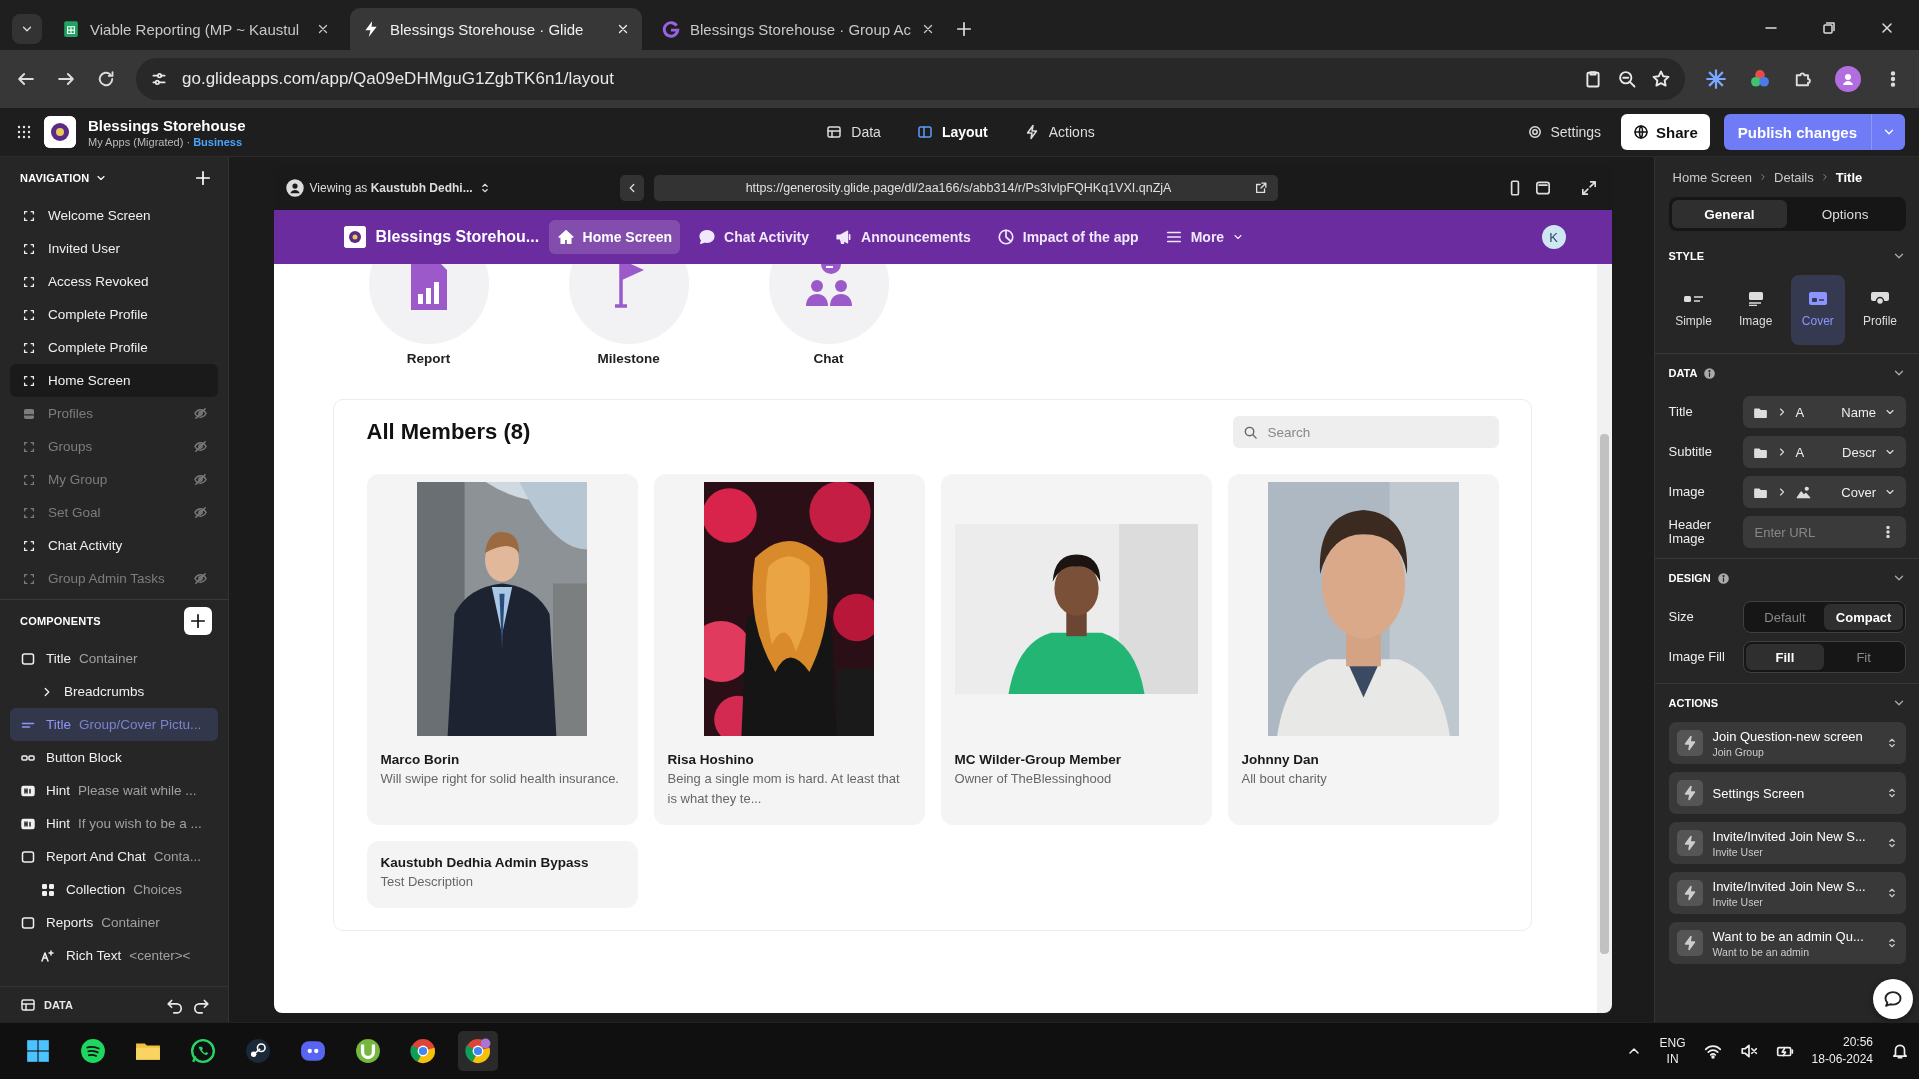 The width and height of the screenshot is (1919, 1079). Describe the element at coordinates (502, 874) in the screenshot. I see `member-card: Kaustubh Dedhia Admin Bypass Test Description` at that location.